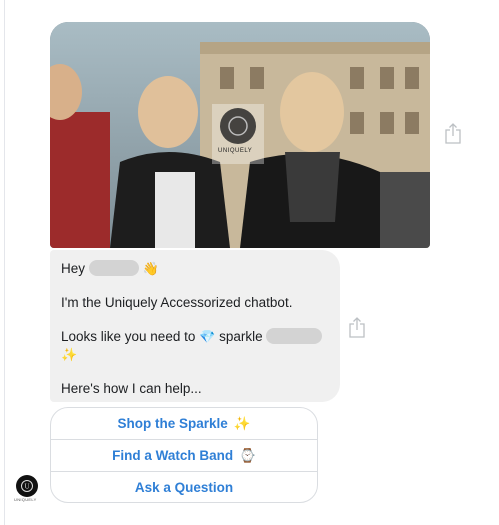 Image resolution: width=499 pixels, height=525 pixels. What do you see at coordinates (241, 336) in the screenshot?
I see `sparkle-word: sparkle` at bounding box center [241, 336].